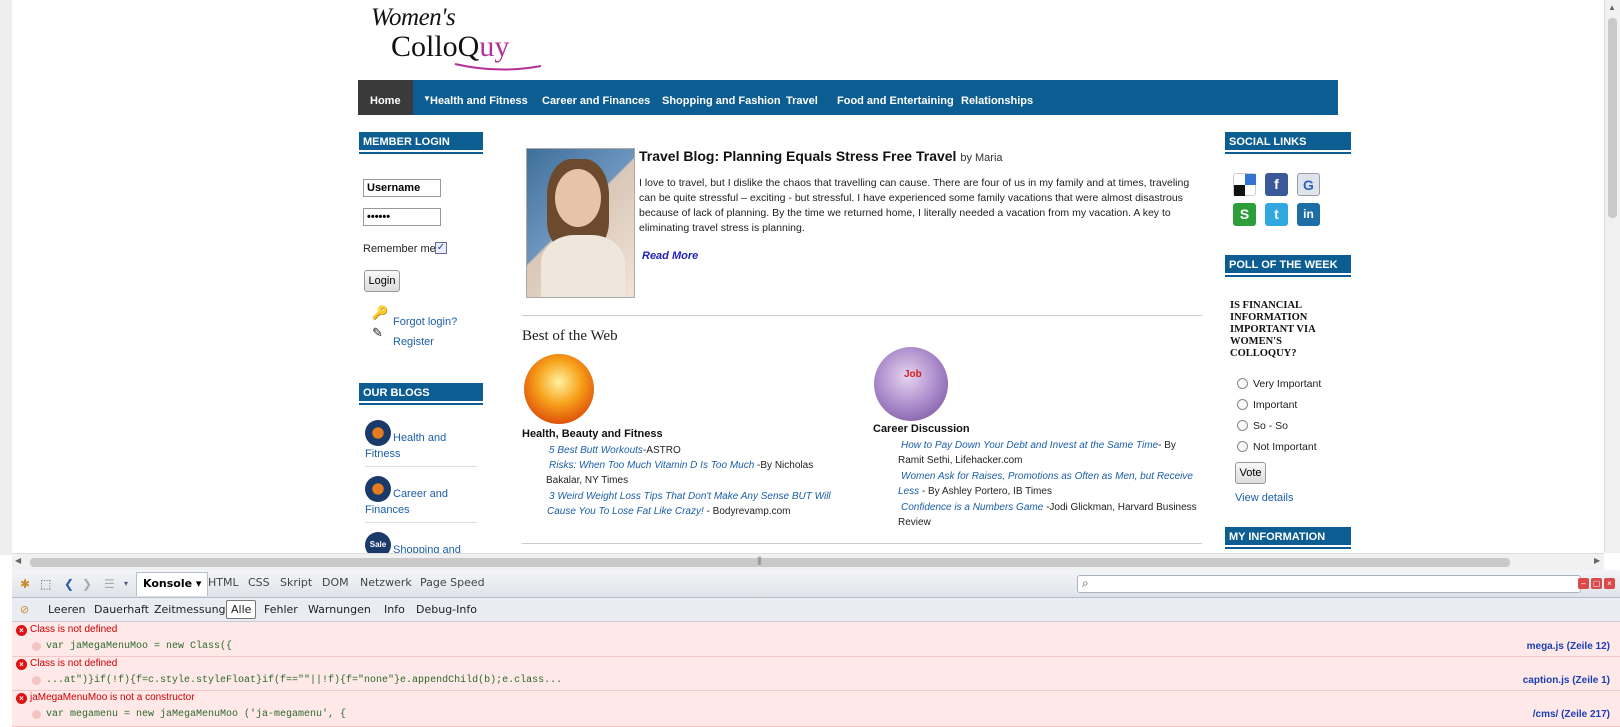 The image size is (1620, 727). I want to click on nav-travel: Travel, so click(802, 97).